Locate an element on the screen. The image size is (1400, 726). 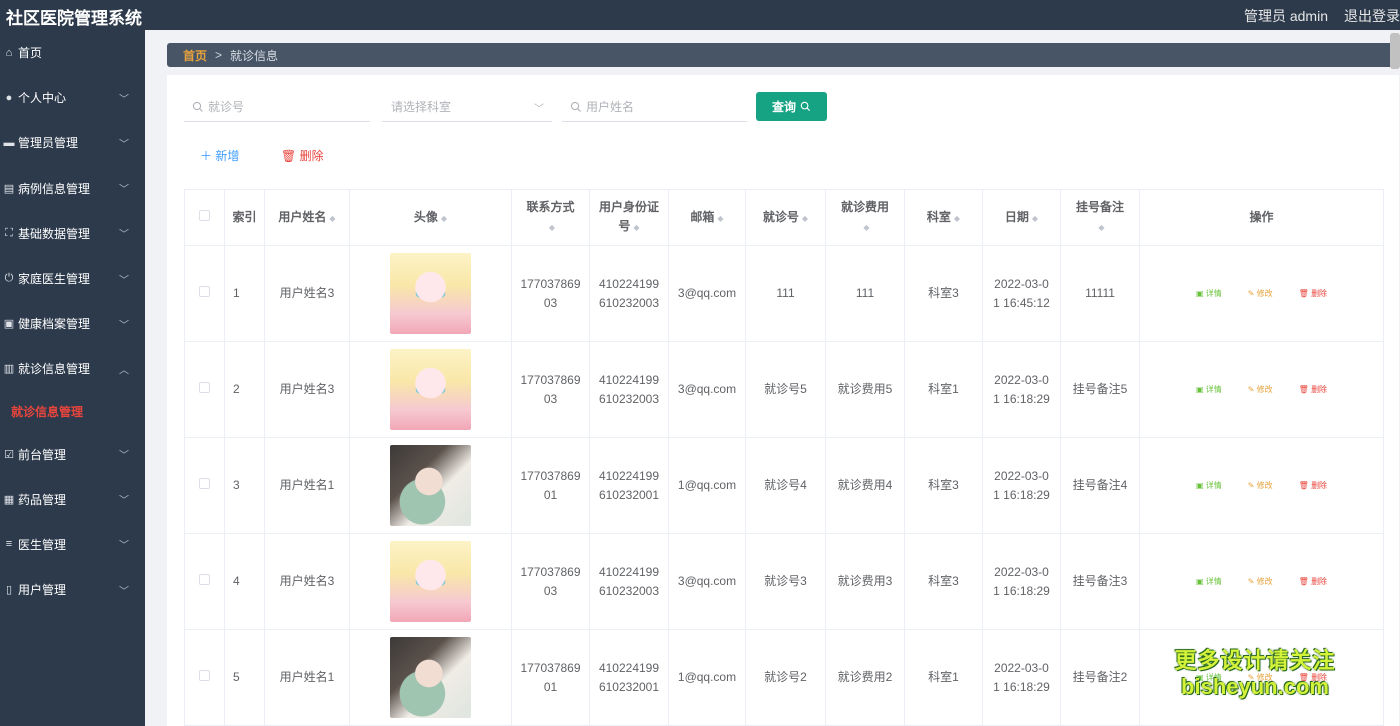
col-email: 邮箱 ◆ is located at coordinates (707, 217).